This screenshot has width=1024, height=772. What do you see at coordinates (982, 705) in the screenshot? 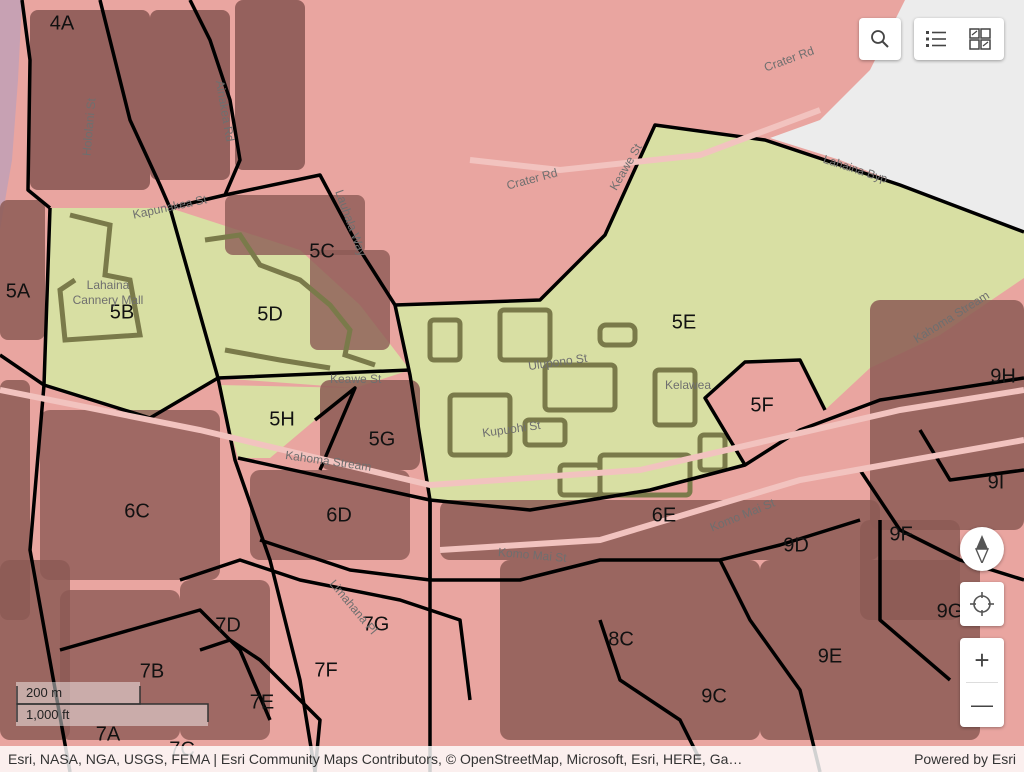
I see `zoom-out-button: —` at bounding box center [982, 705].